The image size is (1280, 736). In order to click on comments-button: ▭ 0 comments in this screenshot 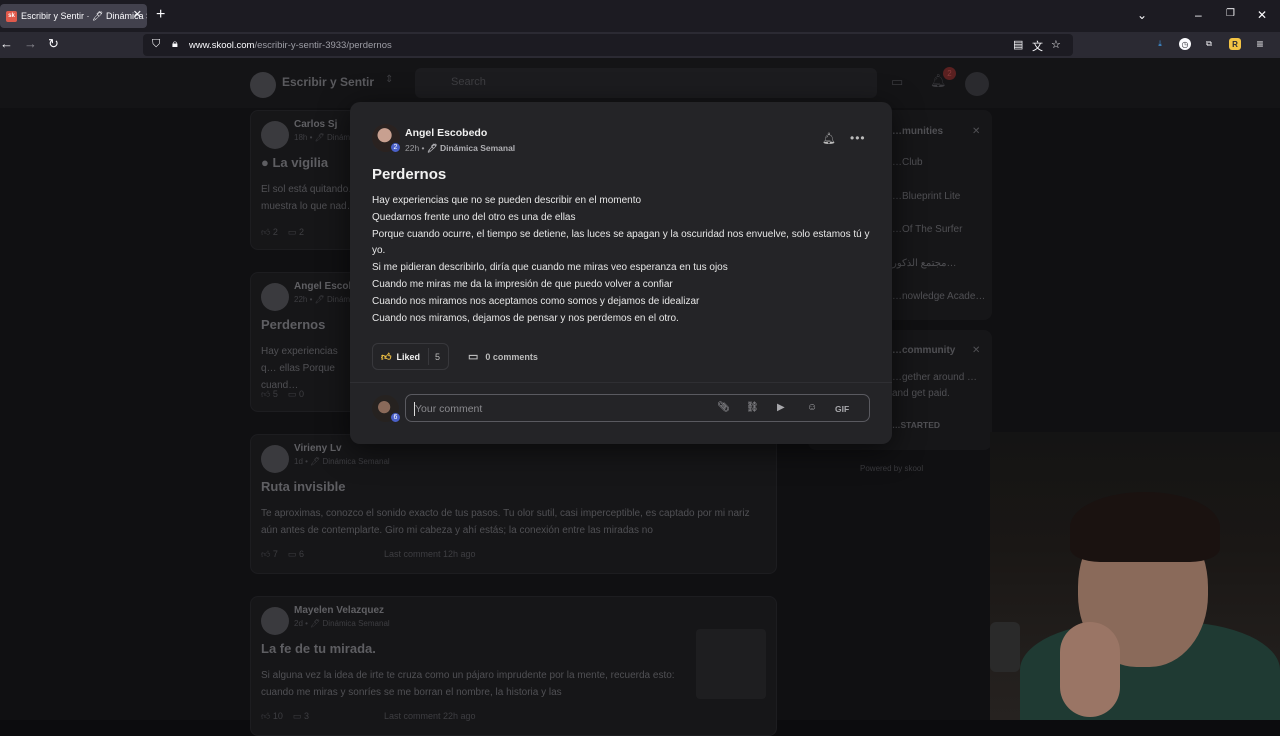, I will do `click(503, 356)`.